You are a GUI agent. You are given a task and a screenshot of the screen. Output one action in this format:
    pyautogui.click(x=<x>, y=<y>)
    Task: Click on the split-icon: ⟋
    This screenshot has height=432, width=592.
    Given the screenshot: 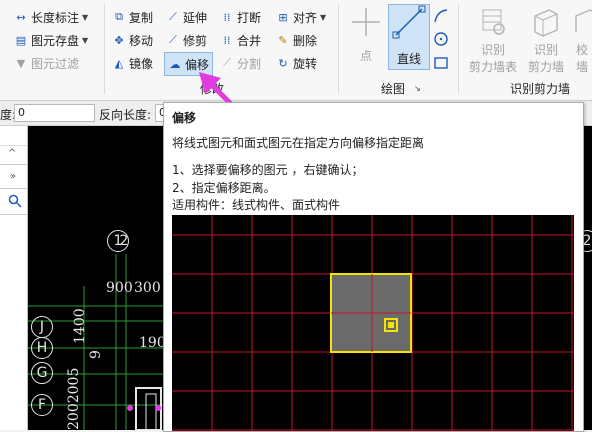 What is the action you would take?
    pyautogui.click(x=227, y=62)
    